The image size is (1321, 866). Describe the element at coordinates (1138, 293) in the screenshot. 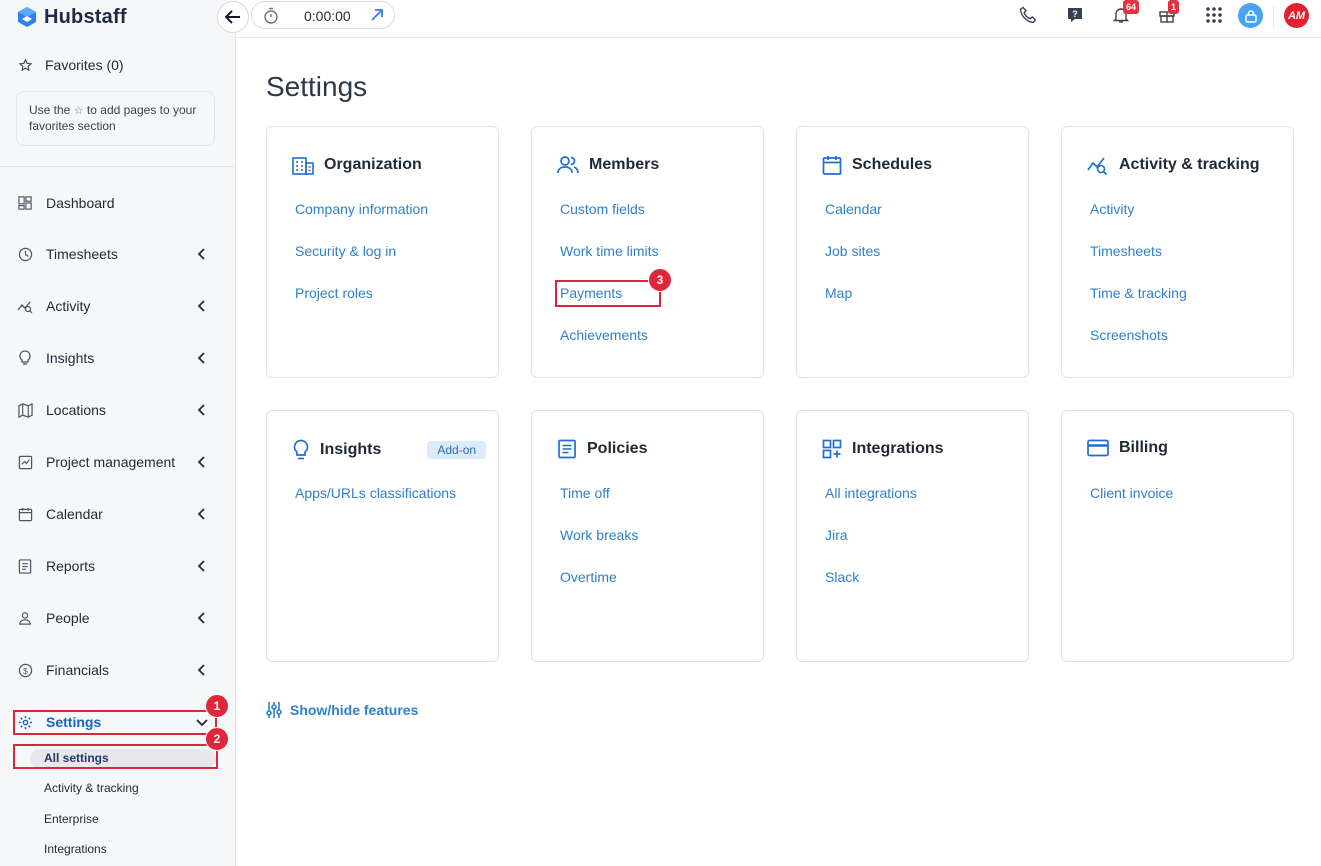

I see `link-time-tracking: Time & tracking` at that location.